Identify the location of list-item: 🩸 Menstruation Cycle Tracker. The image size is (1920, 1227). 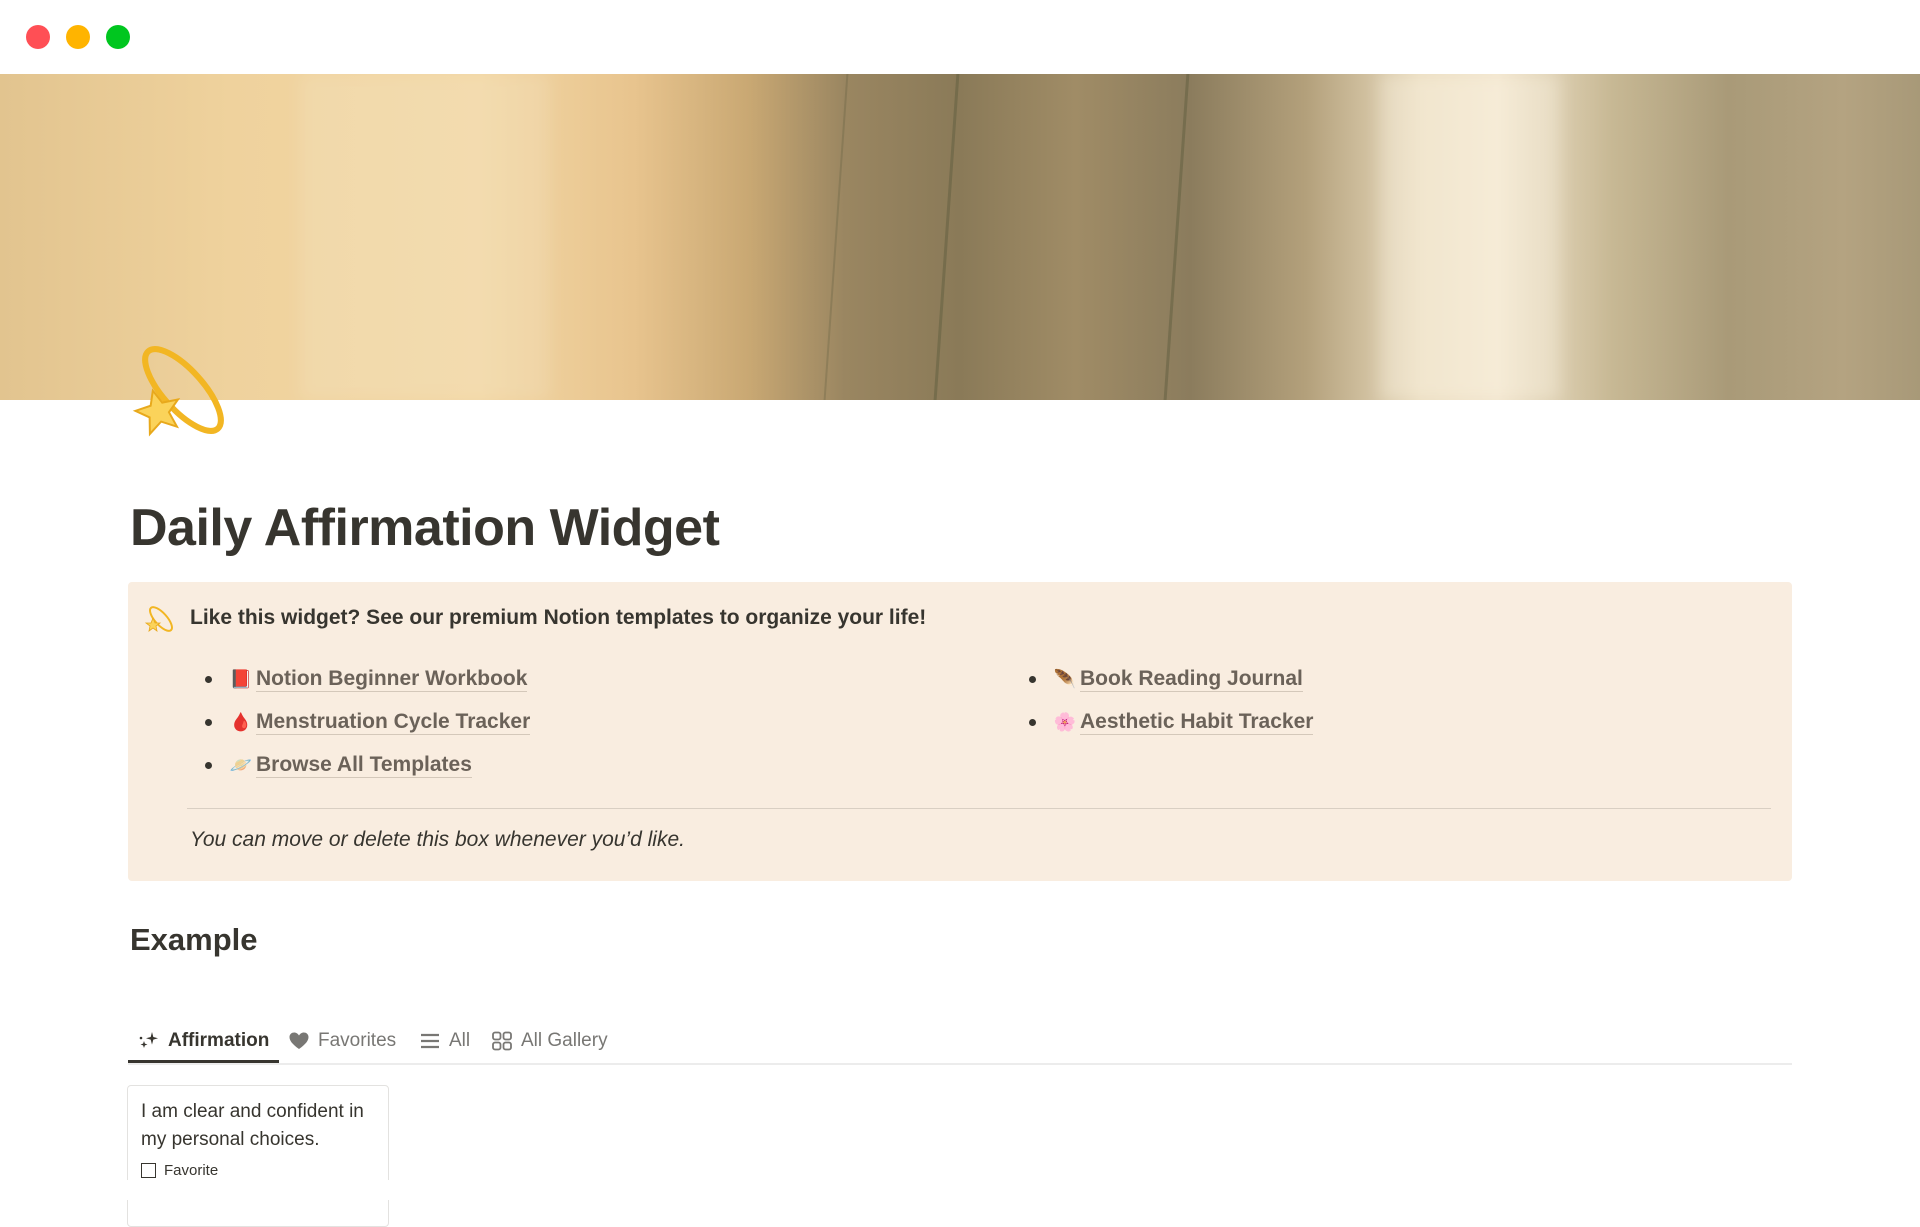
(364, 722).